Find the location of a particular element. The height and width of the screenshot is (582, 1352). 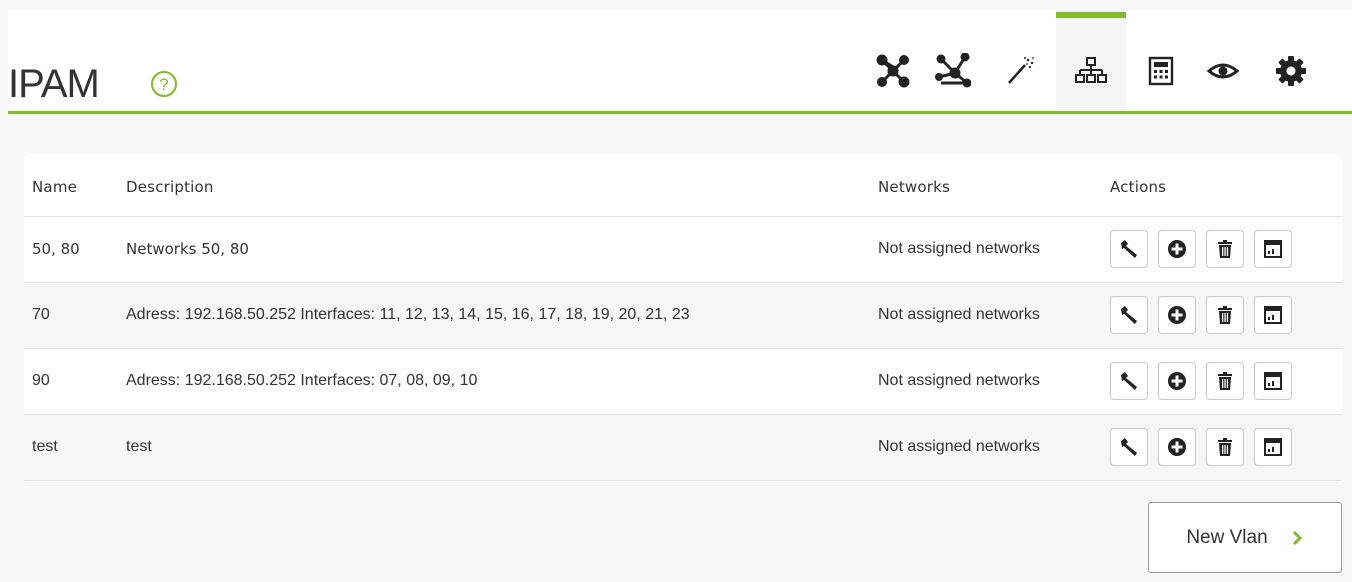

column-header-name: Name is located at coordinates (74, 185).